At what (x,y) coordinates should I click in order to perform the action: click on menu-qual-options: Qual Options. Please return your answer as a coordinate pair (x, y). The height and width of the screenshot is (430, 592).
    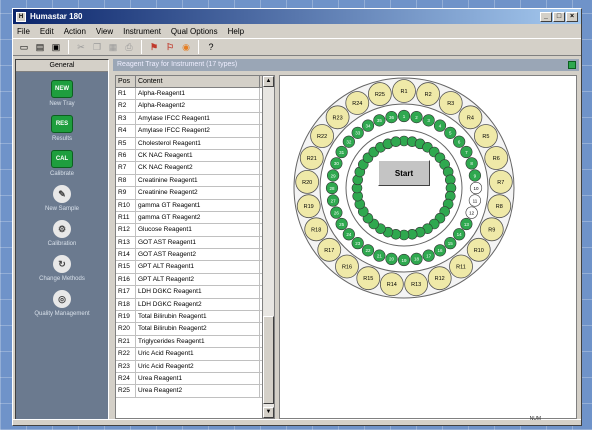
    Looking at the image, I should click on (194, 31).